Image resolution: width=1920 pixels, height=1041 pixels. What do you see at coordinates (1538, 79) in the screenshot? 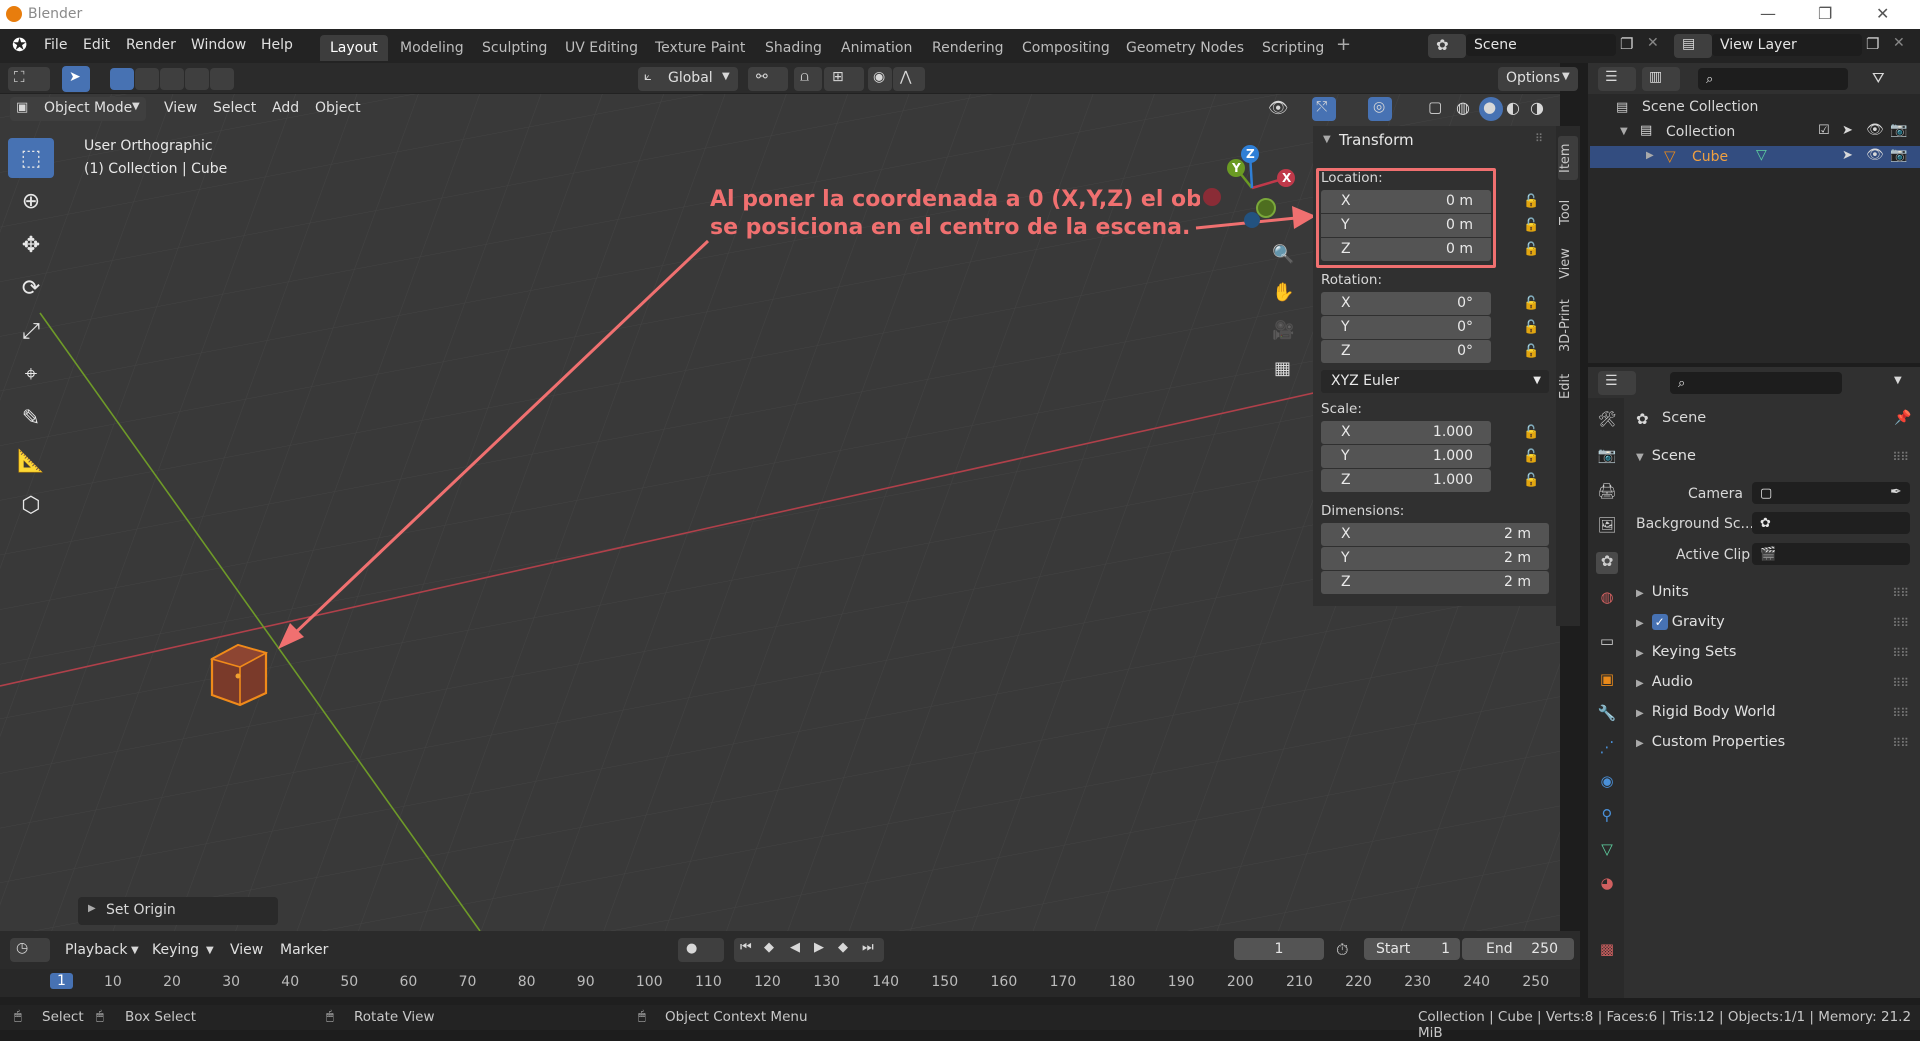
I see `options-dropdown: Options ▼` at bounding box center [1538, 79].